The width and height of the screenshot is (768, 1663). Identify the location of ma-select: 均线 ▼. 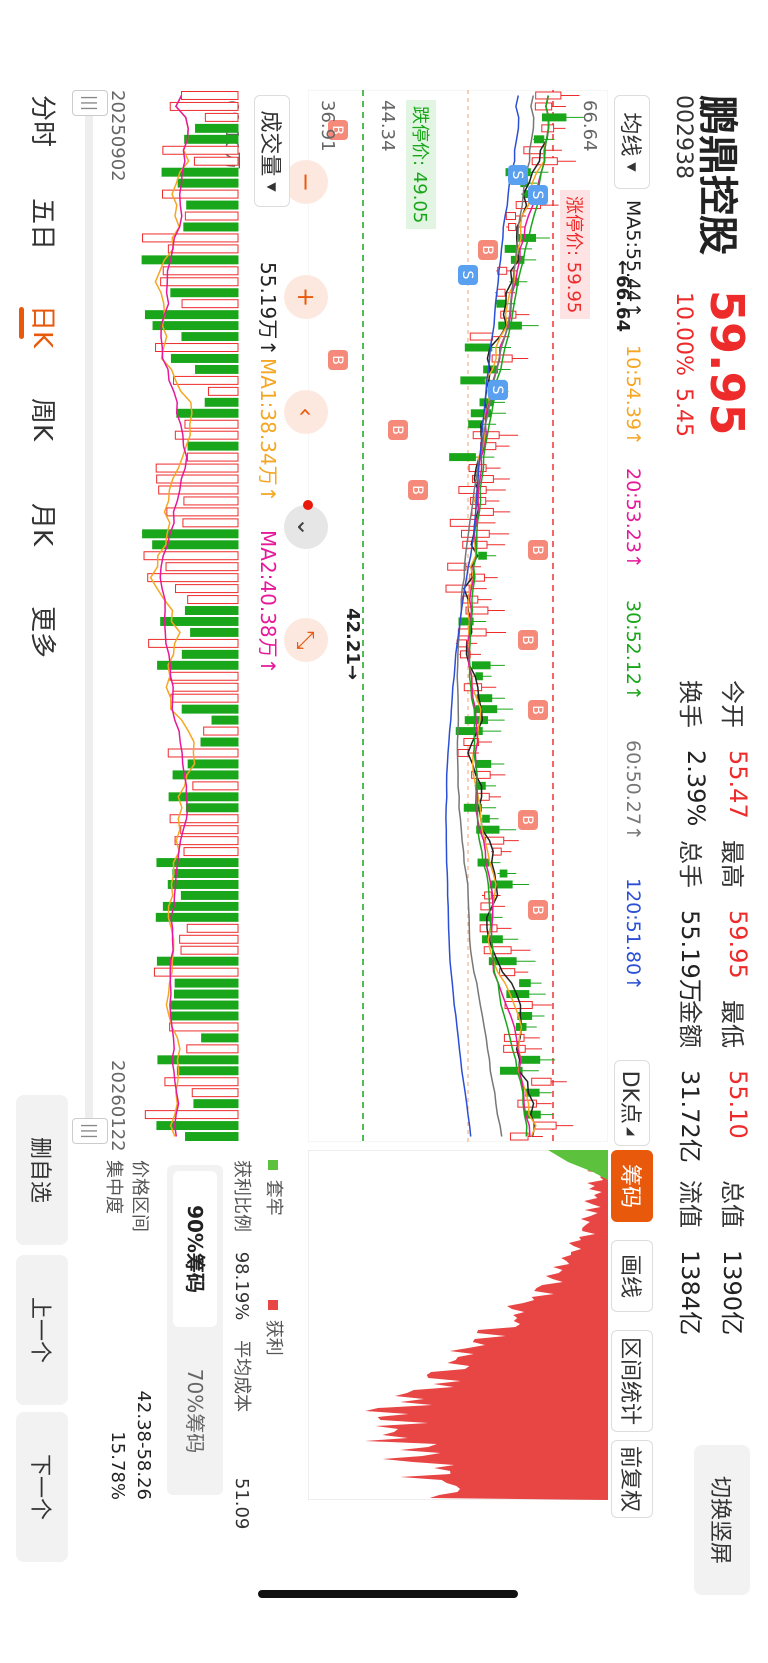
(632, 142).